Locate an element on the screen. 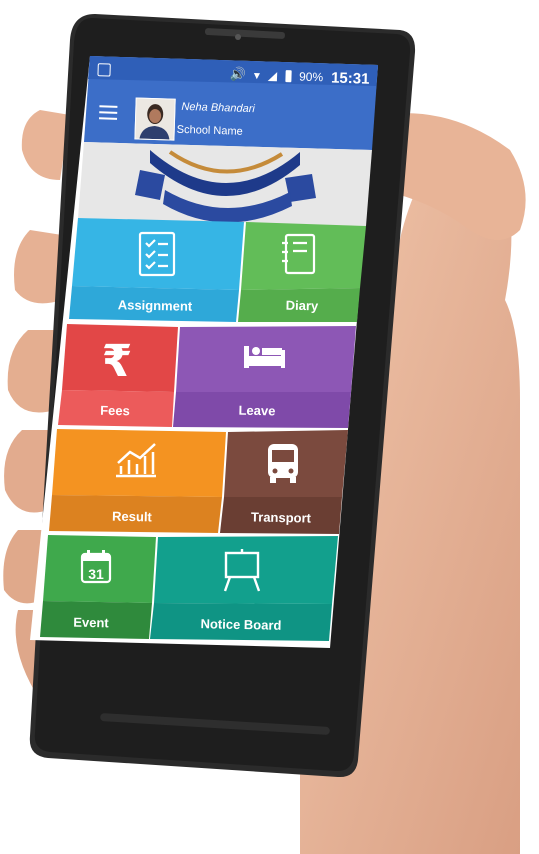 The width and height of the screenshot is (539, 854). status-time: 15:31 is located at coordinates (350, 78).